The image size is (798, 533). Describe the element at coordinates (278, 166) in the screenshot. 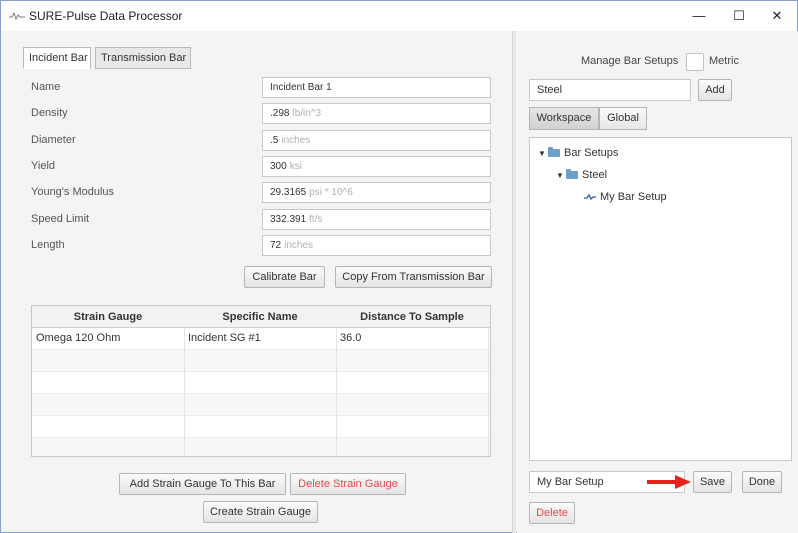

I see `yield-value: 300` at that location.